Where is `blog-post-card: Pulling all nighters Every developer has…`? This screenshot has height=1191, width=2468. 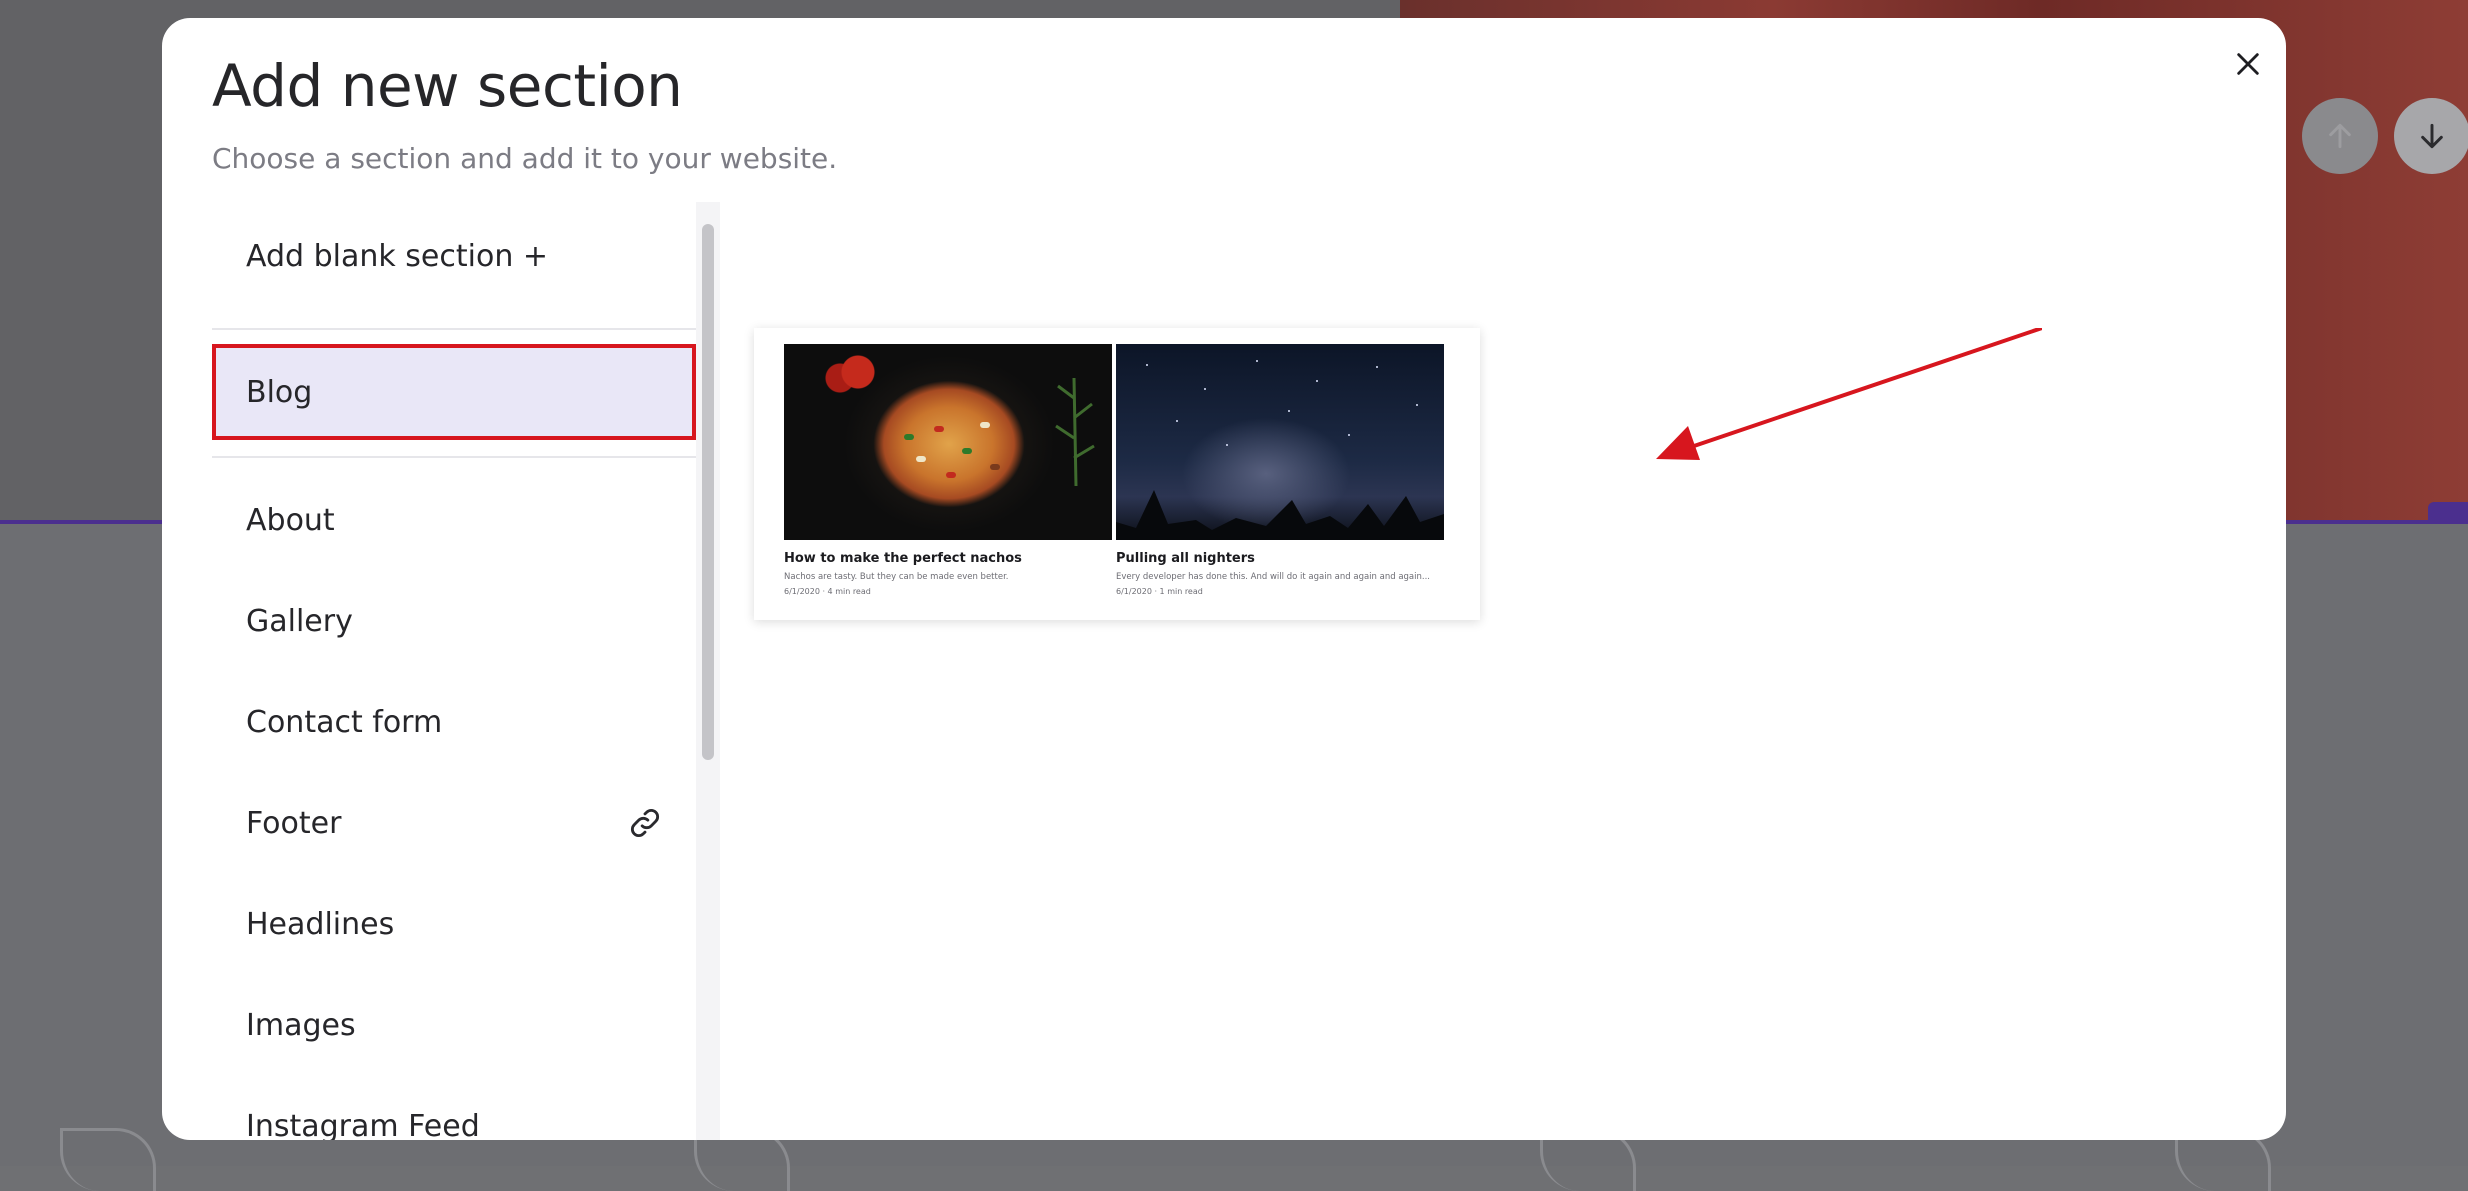
blog-post-card: Pulling all nighters Every developer has… is located at coordinates (1280, 470).